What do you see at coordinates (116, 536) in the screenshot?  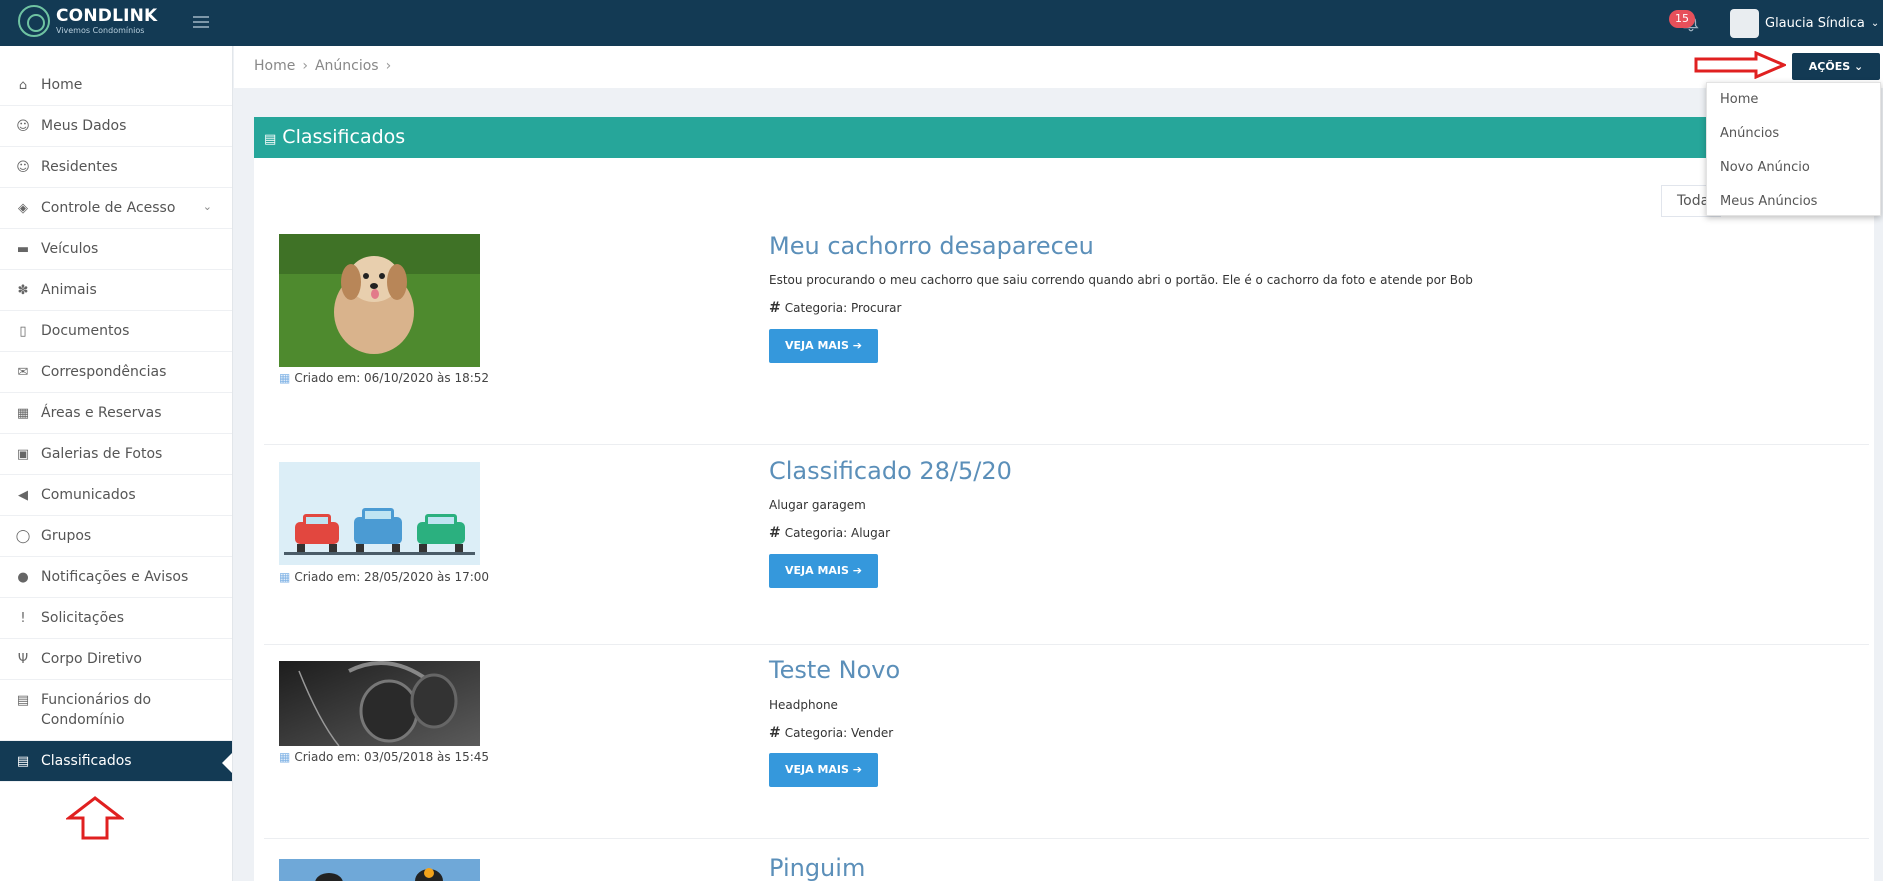 I see `sidebar-item-grupos: ◯ Grupos` at bounding box center [116, 536].